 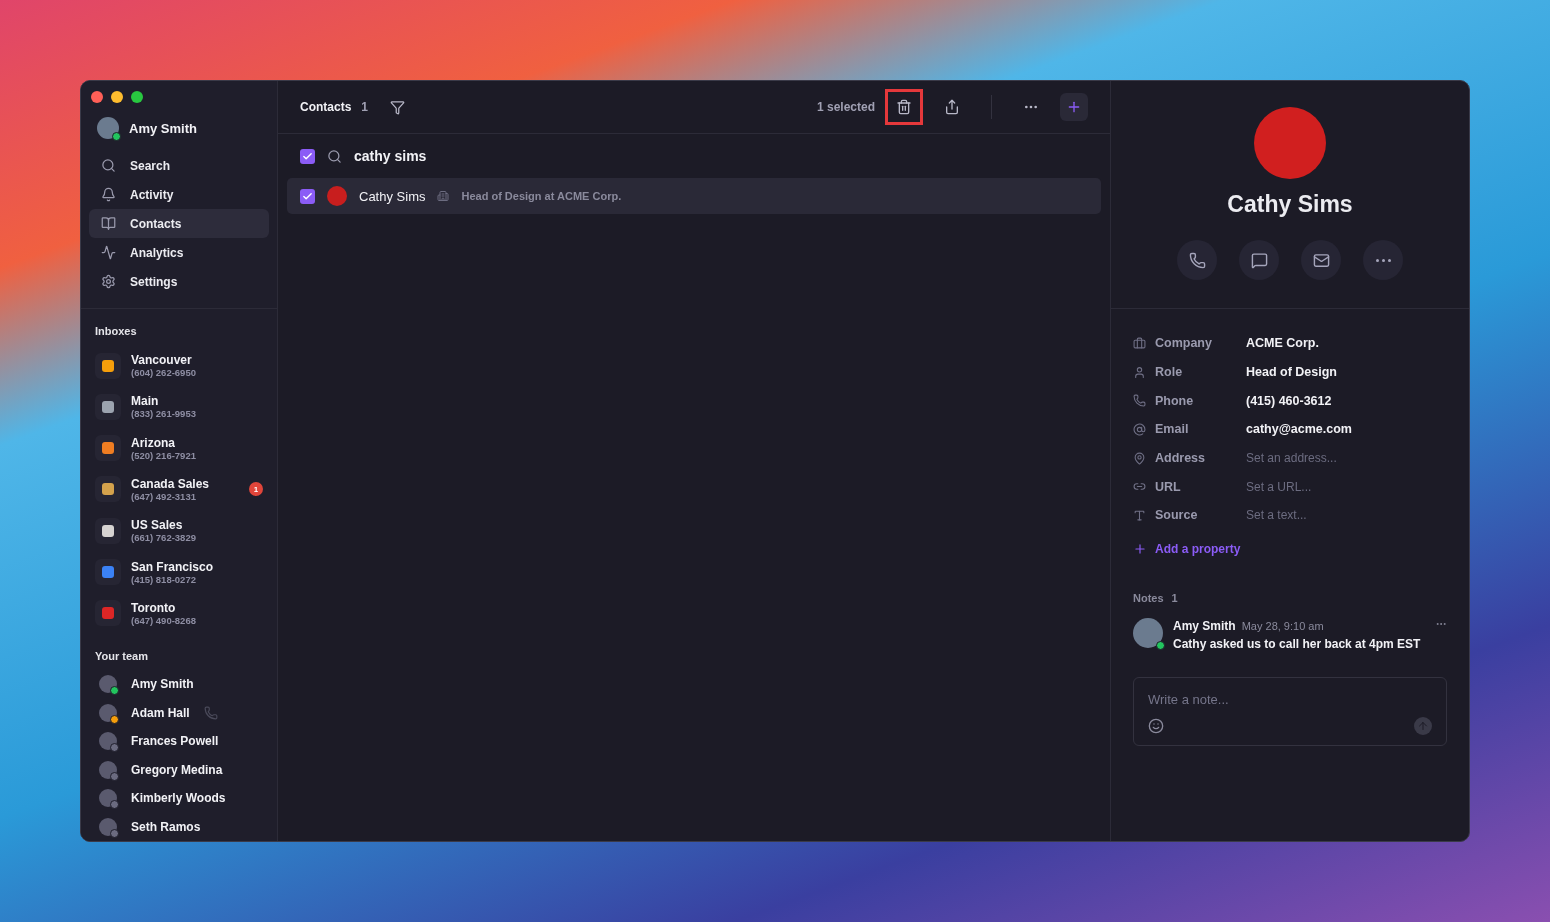 I want to click on bell-icon, so click(x=108, y=194).